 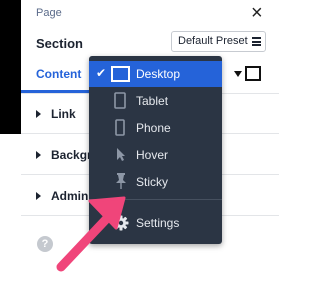 I want to click on annotation-arrow, so click(x=91, y=234).